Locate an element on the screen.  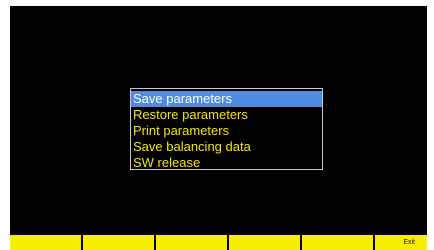
softkey-f5 is located at coordinates (337, 242).